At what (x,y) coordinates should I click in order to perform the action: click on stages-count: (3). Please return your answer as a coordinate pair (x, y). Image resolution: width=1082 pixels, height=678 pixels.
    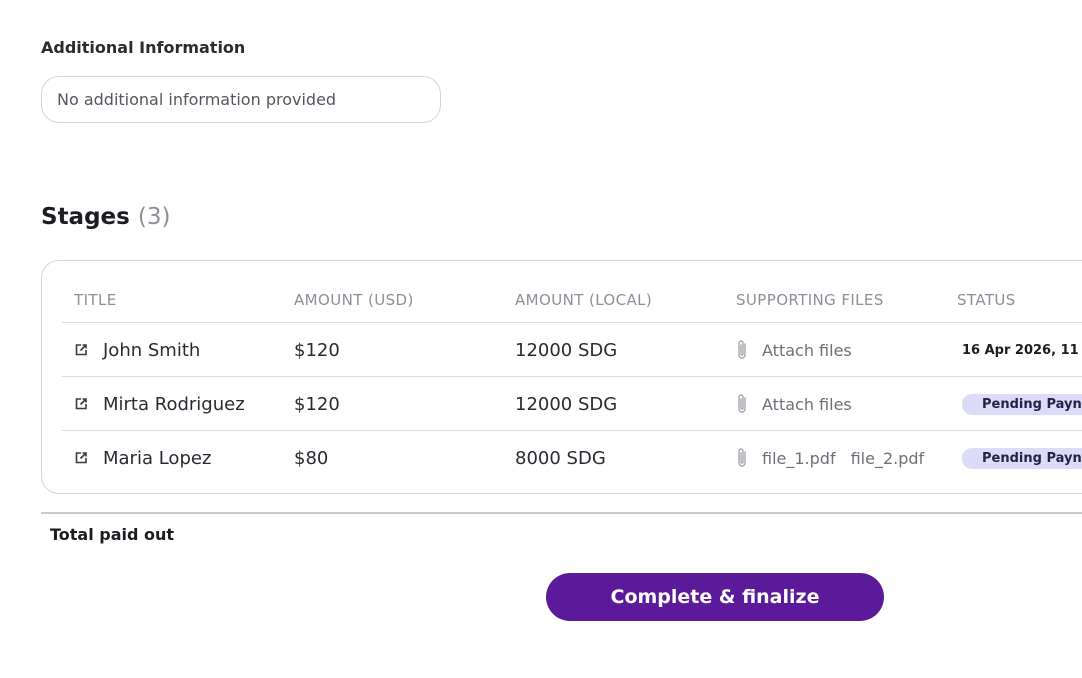
    Looking at the image, I should click on (154, 217).